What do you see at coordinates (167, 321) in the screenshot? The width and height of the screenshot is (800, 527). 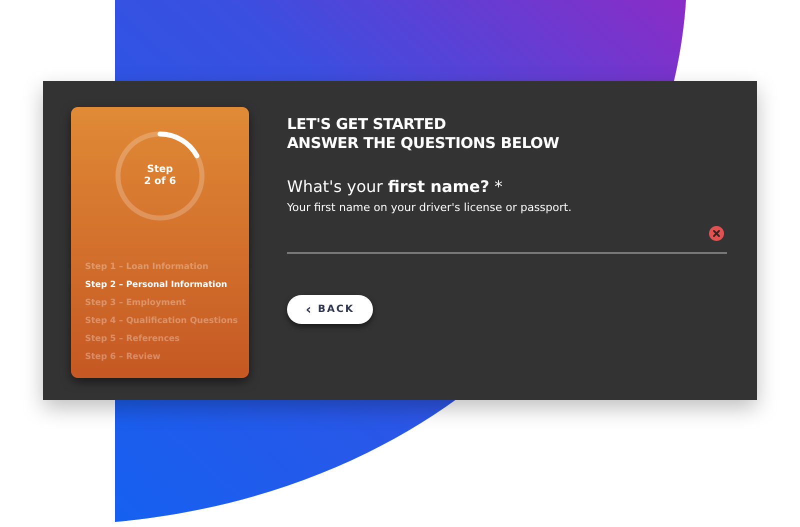 I see `step-item: Step 4 – Qualification Questions` at bounding box center [167, 321].